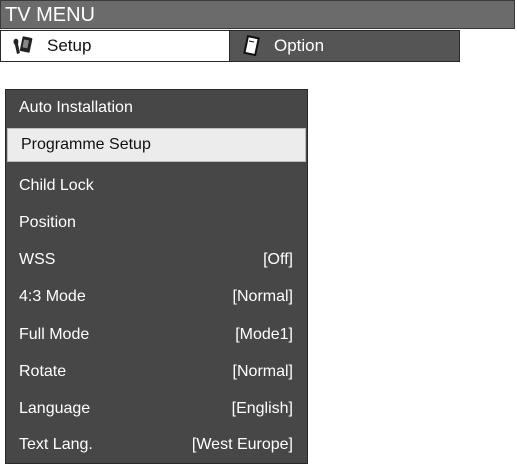 This screenshot has height=464, width=517. What do you see at coordinates (251, 46) in the screenshot?
I see `option-card-icon` at bounding box center [251, 46].